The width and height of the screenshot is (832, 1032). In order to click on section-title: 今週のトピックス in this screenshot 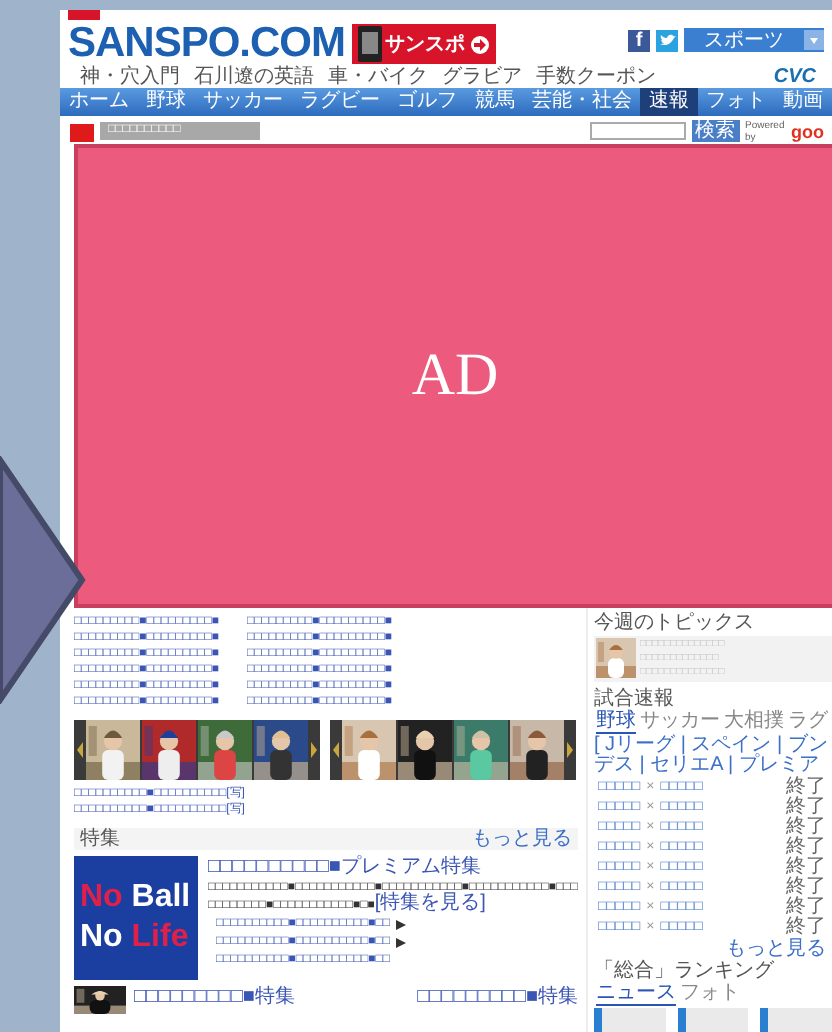, I will do `click(675, 623)`.